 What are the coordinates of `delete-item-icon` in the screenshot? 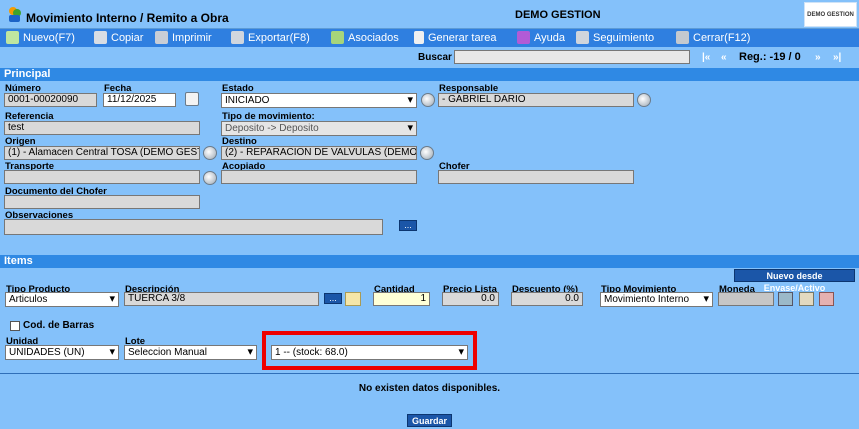 It's located at (826, 299).